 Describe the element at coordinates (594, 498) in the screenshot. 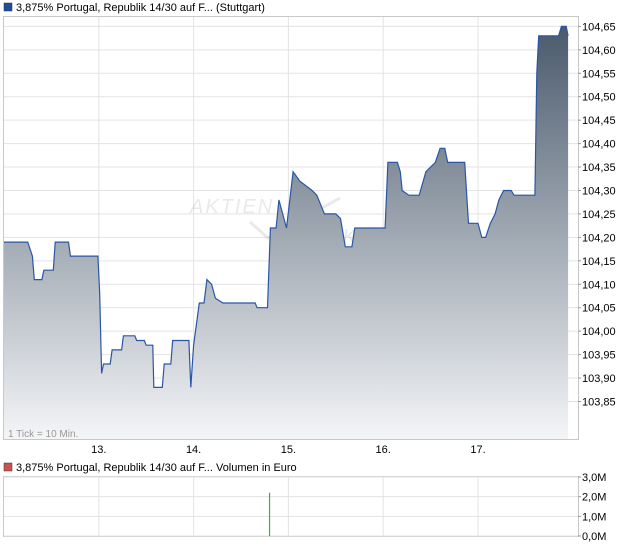

I see `volume-y-tick-label: 2,0M` at that location.